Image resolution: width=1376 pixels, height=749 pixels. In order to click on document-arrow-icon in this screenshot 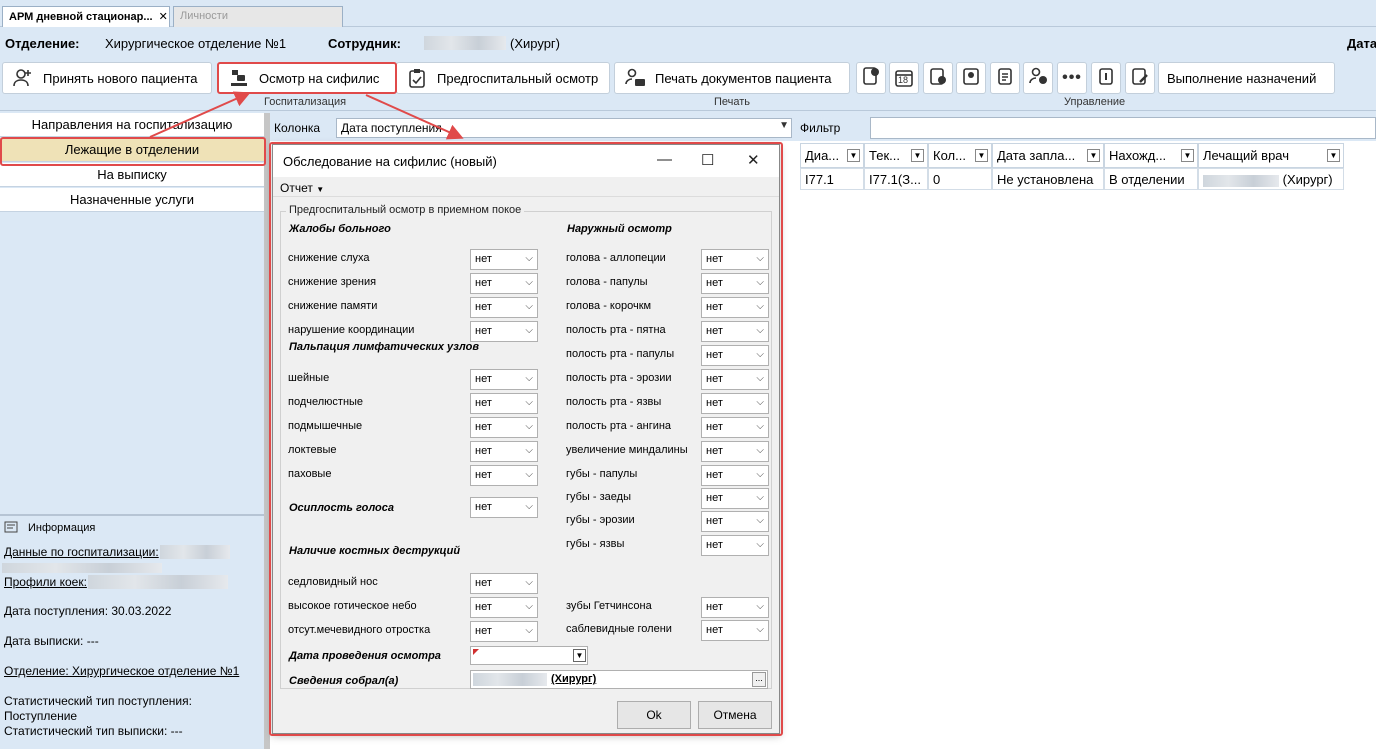, I will do `click(871, 78)`.